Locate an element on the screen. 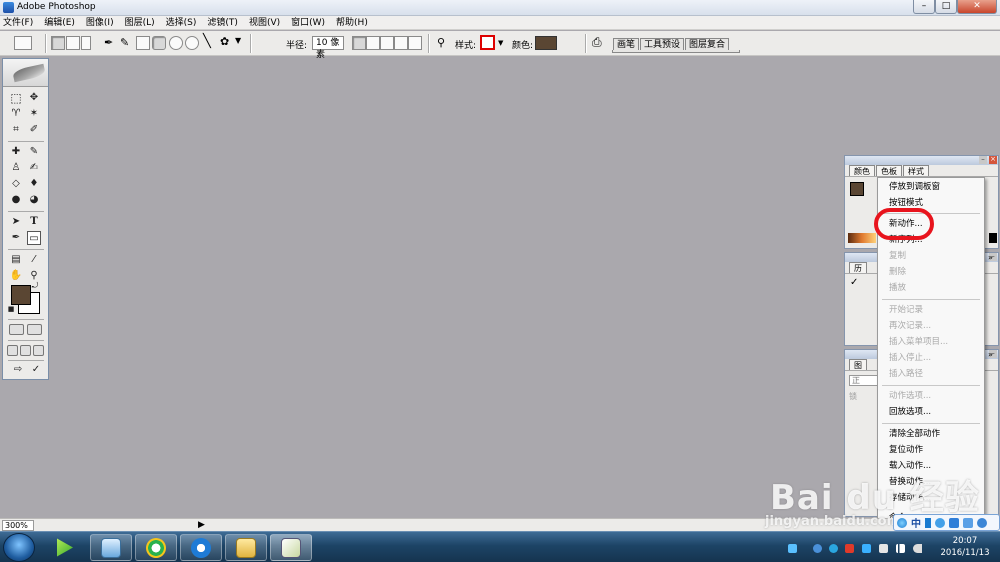 The width and height of the screenshot is (1000, 562). history-brush-tool-icon: ✍ is located at coordinates (34, 168).